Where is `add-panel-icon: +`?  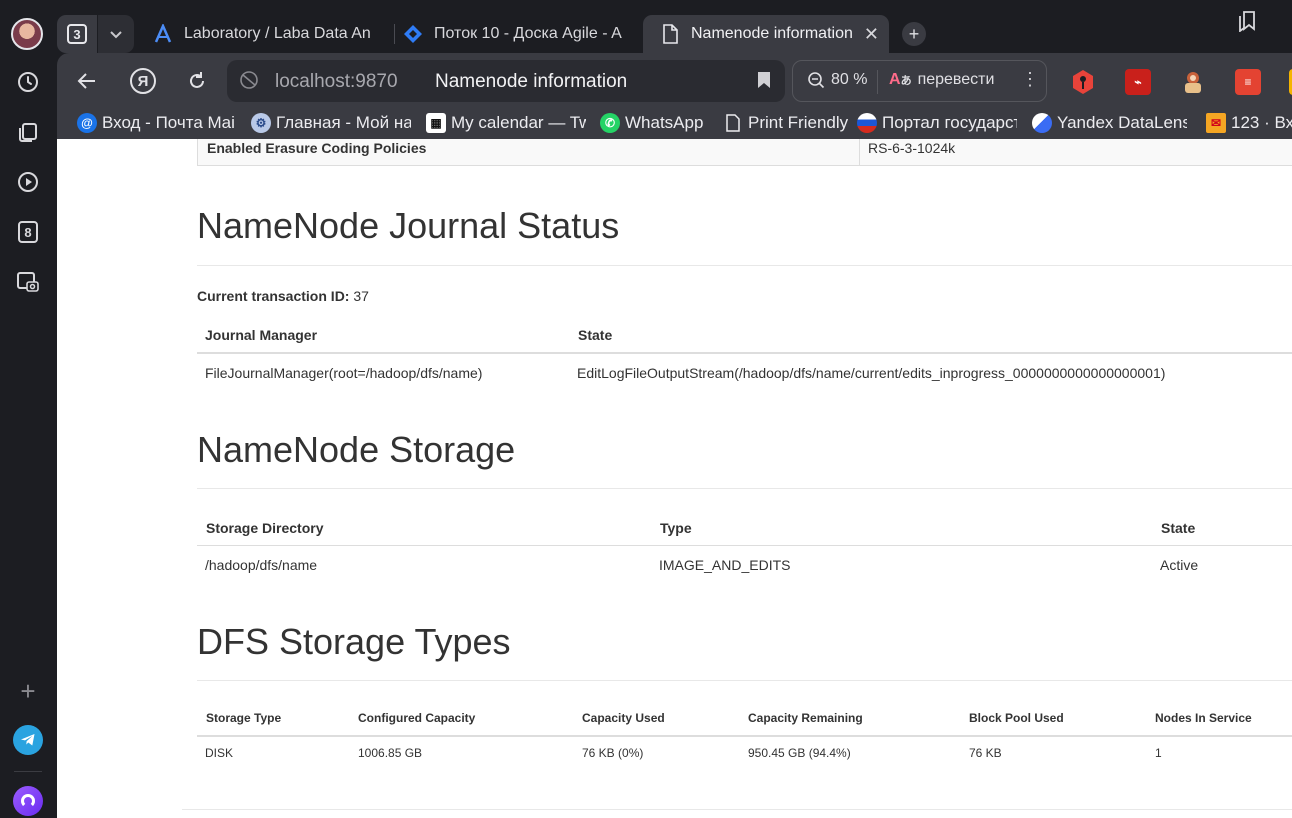 add-panel-icon: + is located at coordinates (28, 691).